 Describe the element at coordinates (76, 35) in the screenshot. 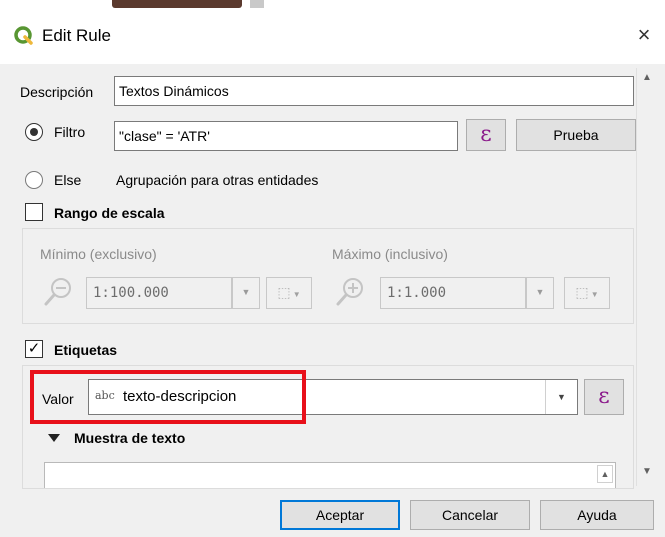

I see `window-title: Edit Rule` at that location.